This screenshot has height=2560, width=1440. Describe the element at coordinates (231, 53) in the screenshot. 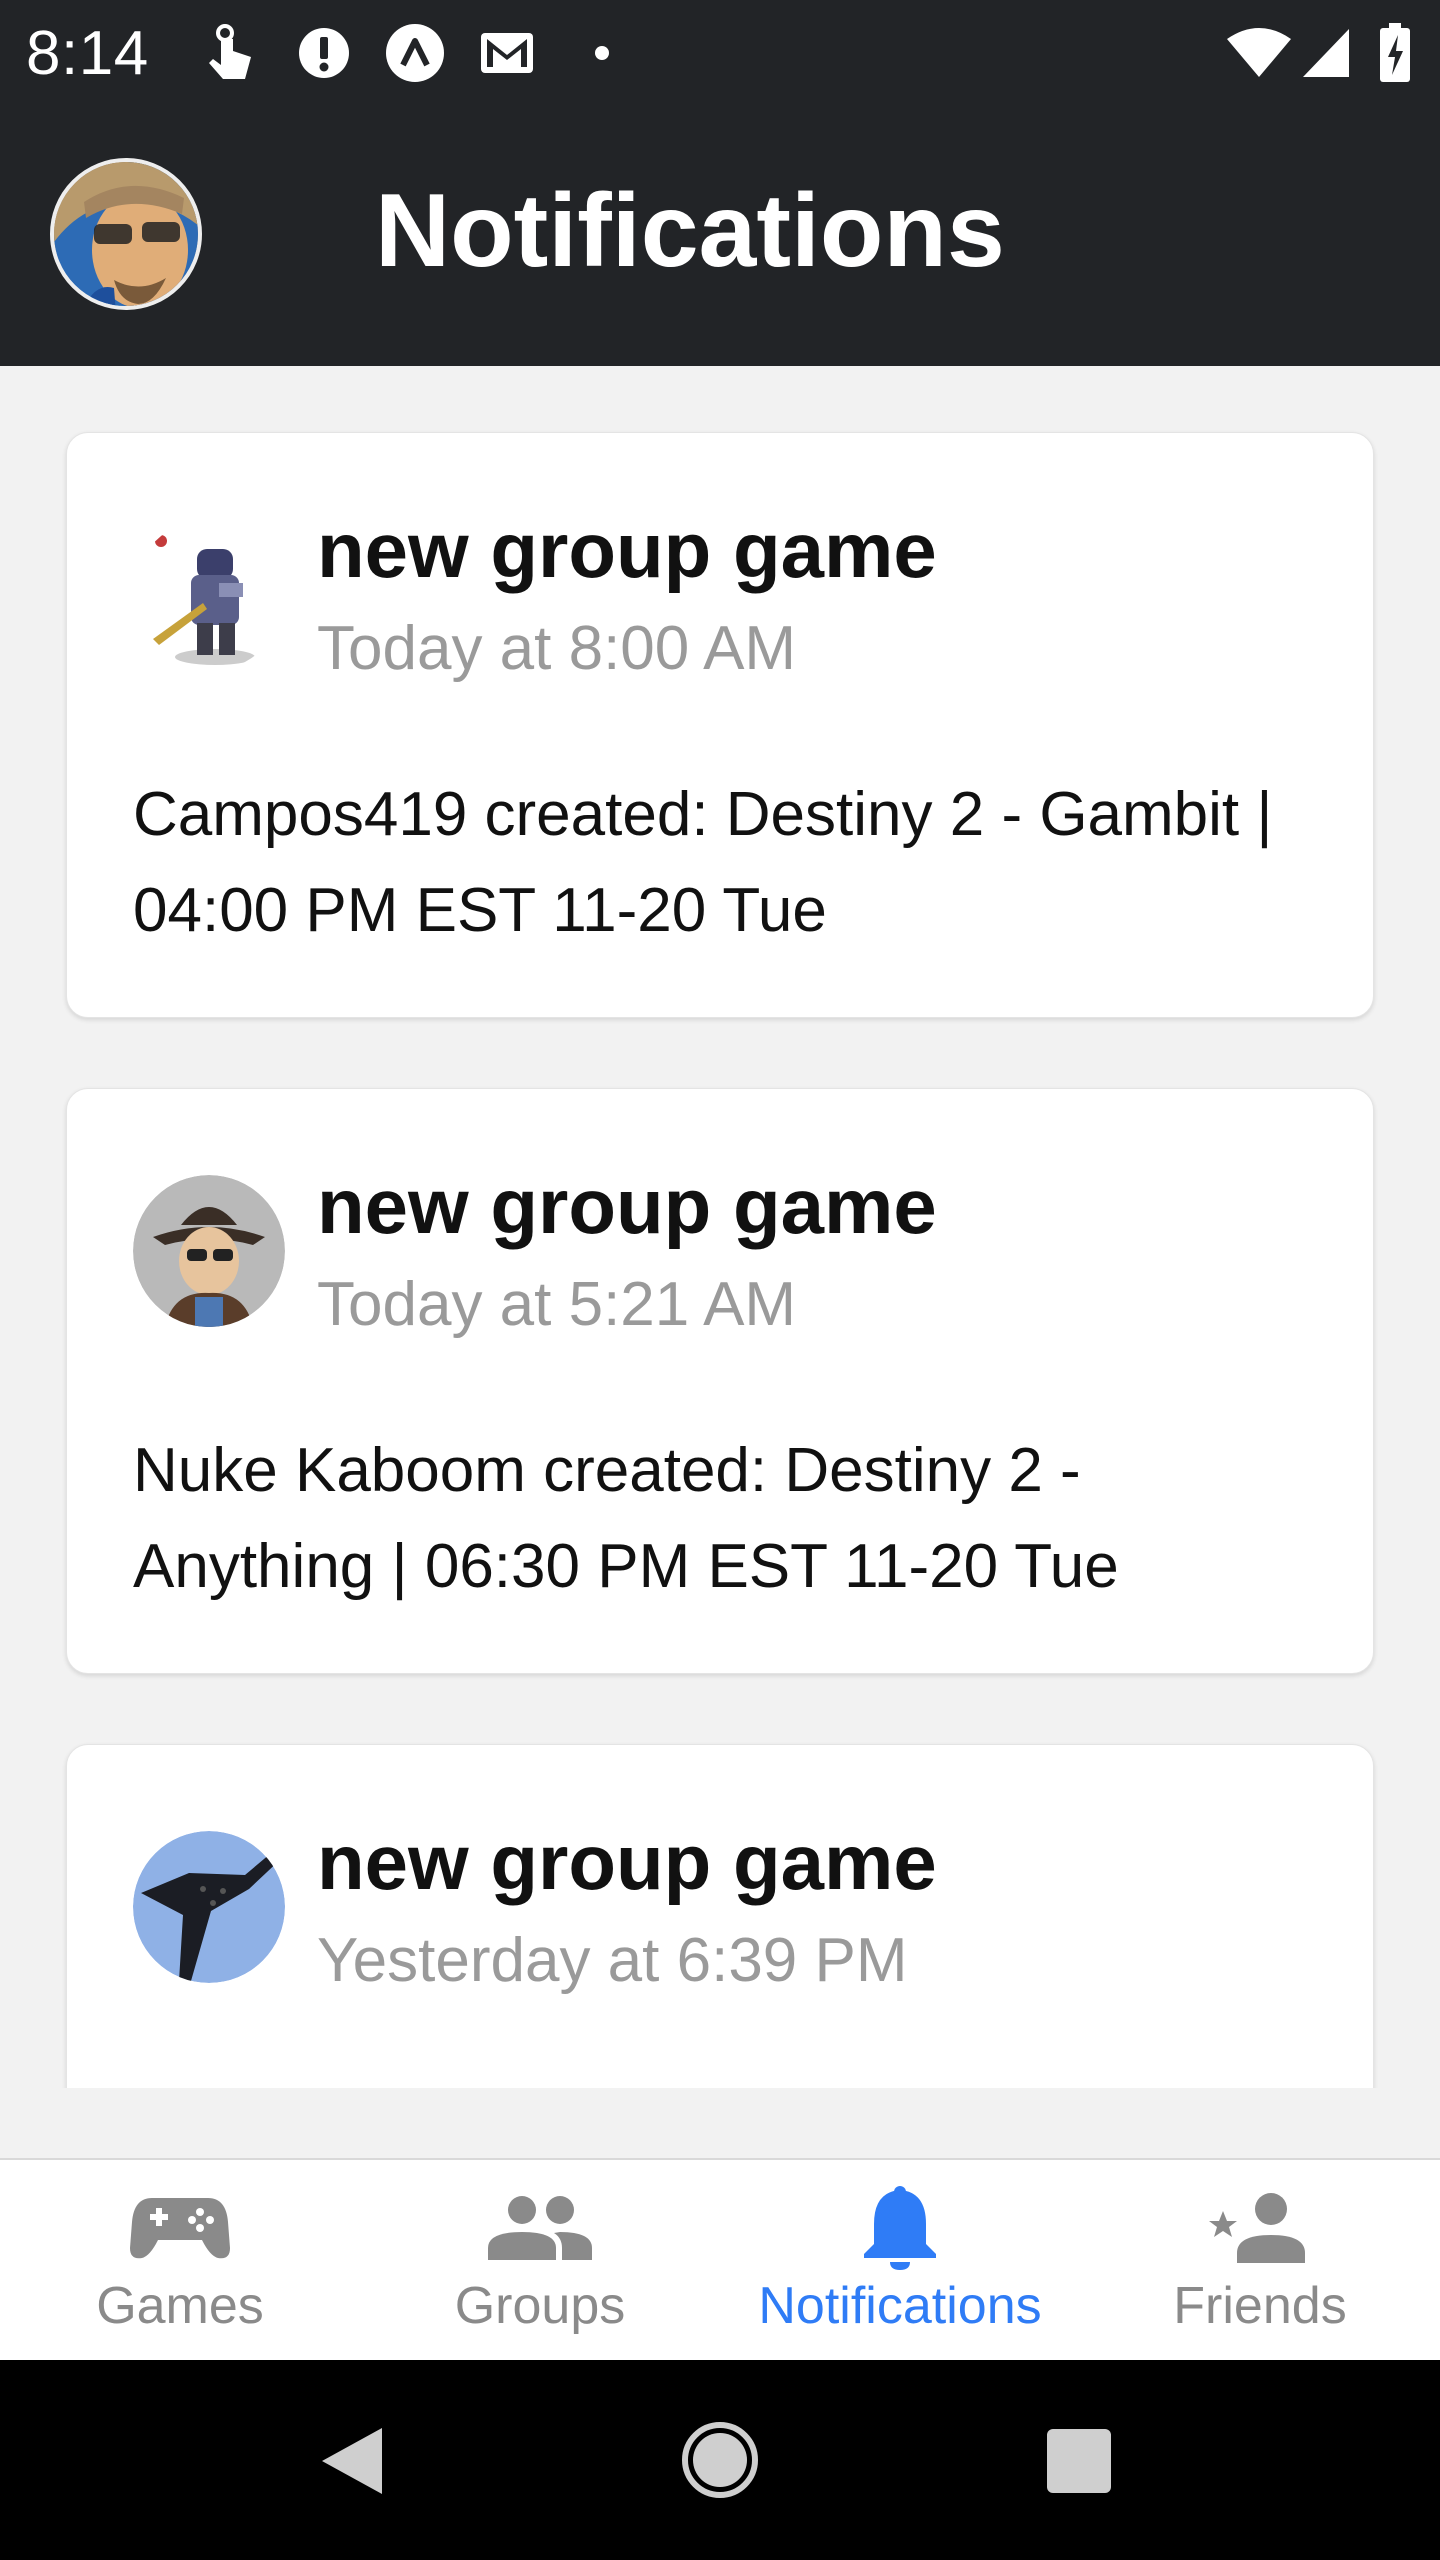

I see `touch-icon` at that location.